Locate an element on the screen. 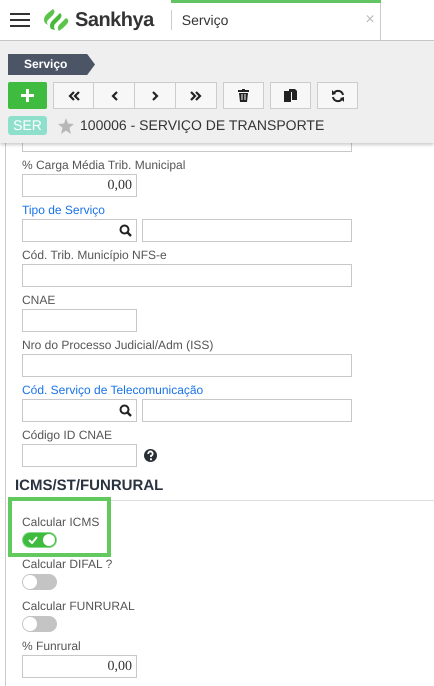 This screenshot has height=686, width=434. logo-icon is located at coordinates (56, 20).